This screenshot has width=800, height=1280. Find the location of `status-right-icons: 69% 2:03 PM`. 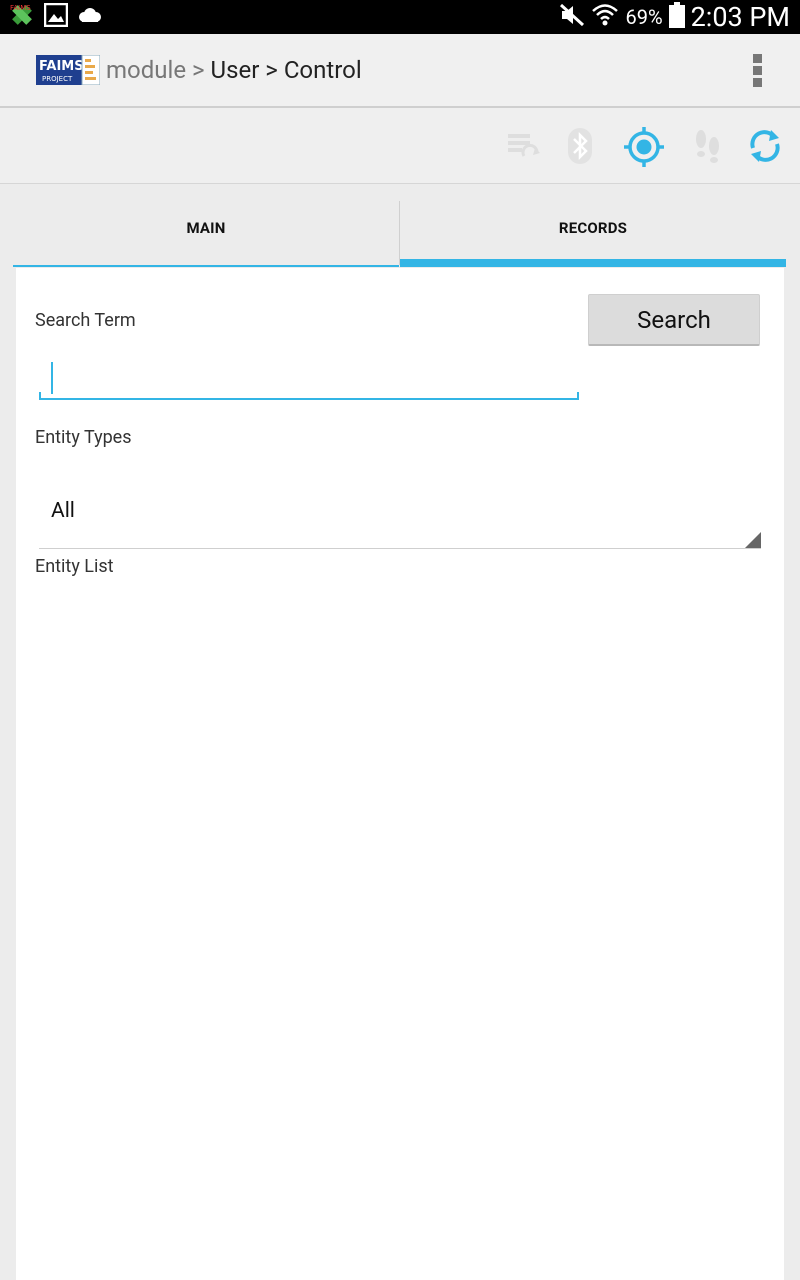

status-right-icons: 69% 2:03 PM is located at coordinates (674, 17).